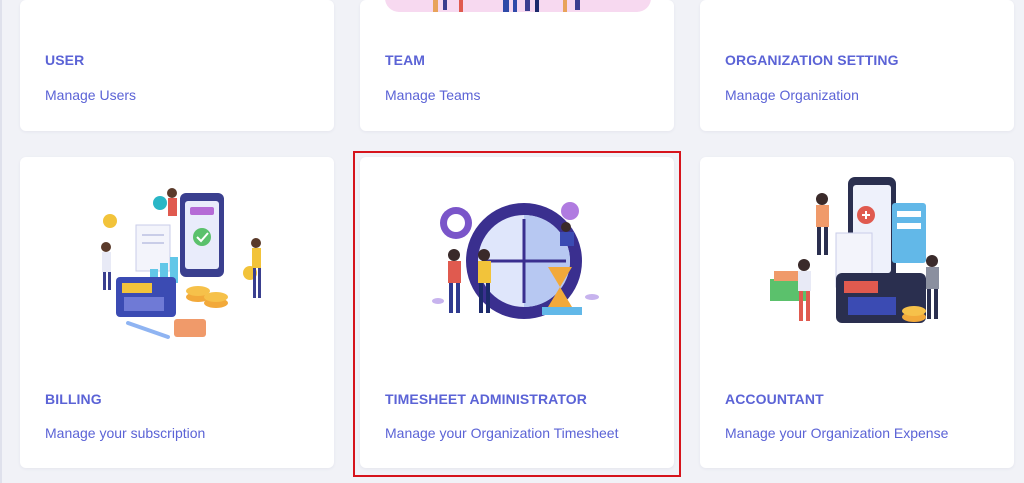 This screenshot has width=1024, height=483. I want to click on billing-card-title: BILLING, so click(73, 399).